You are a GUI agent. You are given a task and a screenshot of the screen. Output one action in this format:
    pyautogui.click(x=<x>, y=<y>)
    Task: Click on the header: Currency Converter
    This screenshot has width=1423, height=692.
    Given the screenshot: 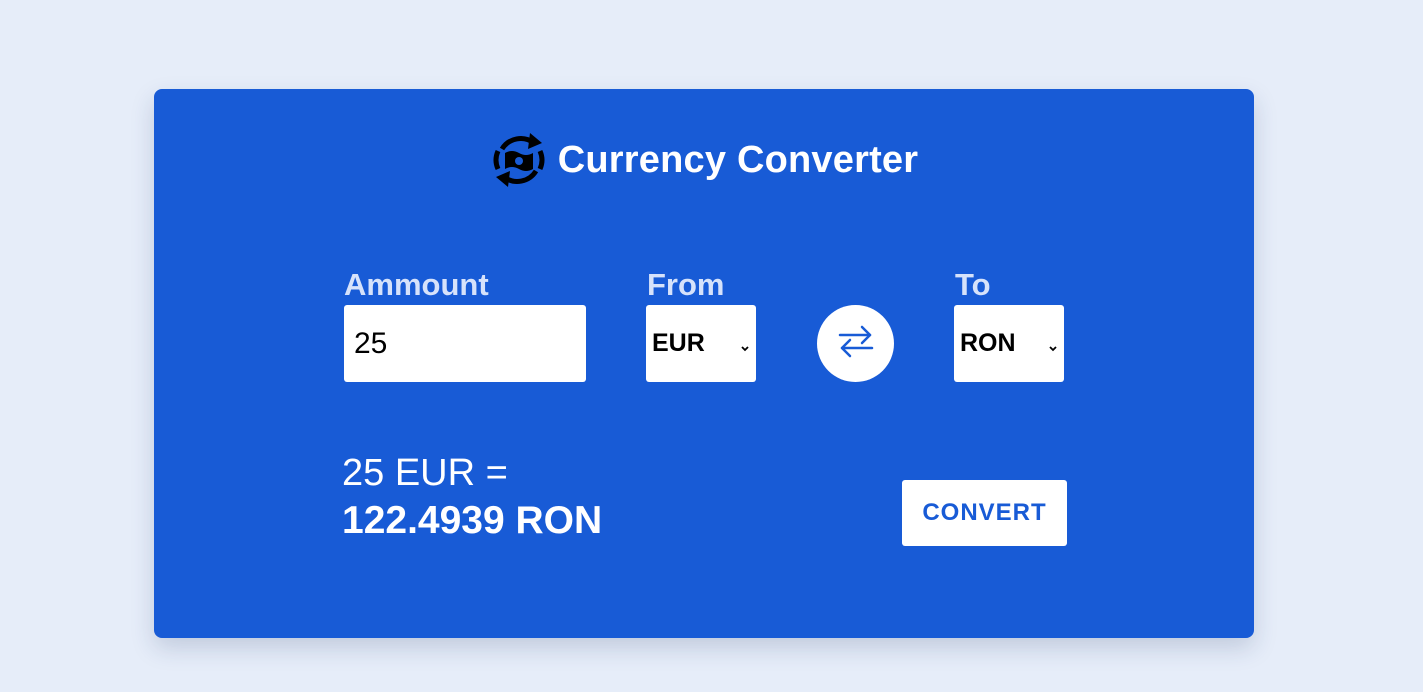 What is the action you would take?
    pyautogui.click(x=704, y=160)
    